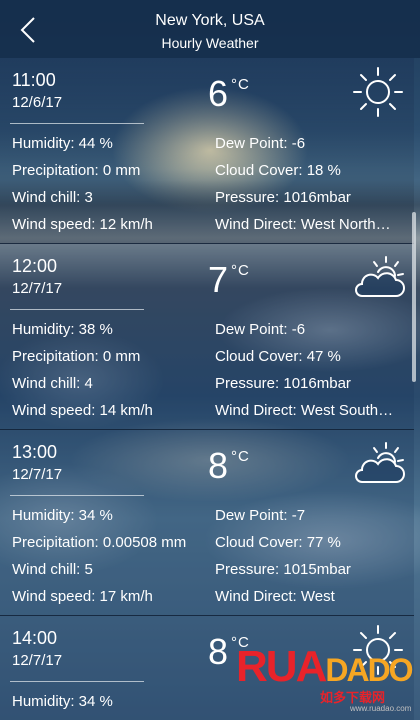 The width and height of the screenshot is (420, 720). Describe the element at coordinates (325, 666) in the screenshot. I see `watermark-brand: RUADADO` at that location.